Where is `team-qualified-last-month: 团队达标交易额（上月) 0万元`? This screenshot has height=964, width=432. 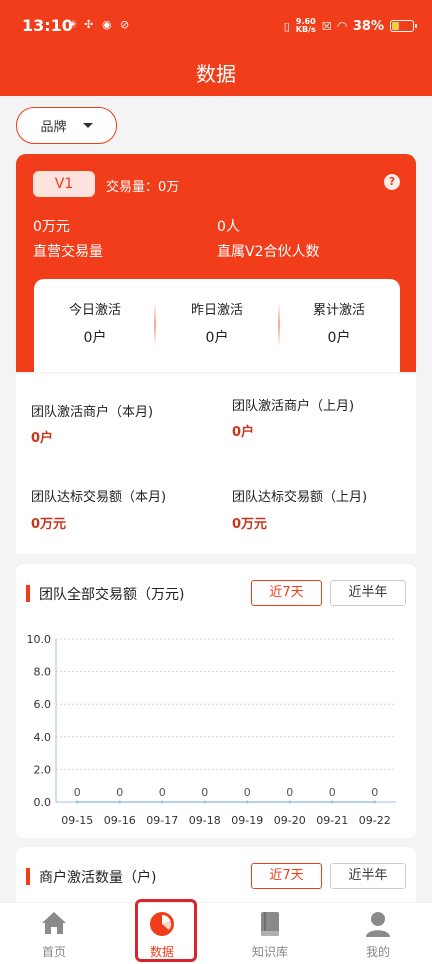
team-qualified-last-month: 团队达标交易额（上月) 0万元 is located at coordinates (316, 509).